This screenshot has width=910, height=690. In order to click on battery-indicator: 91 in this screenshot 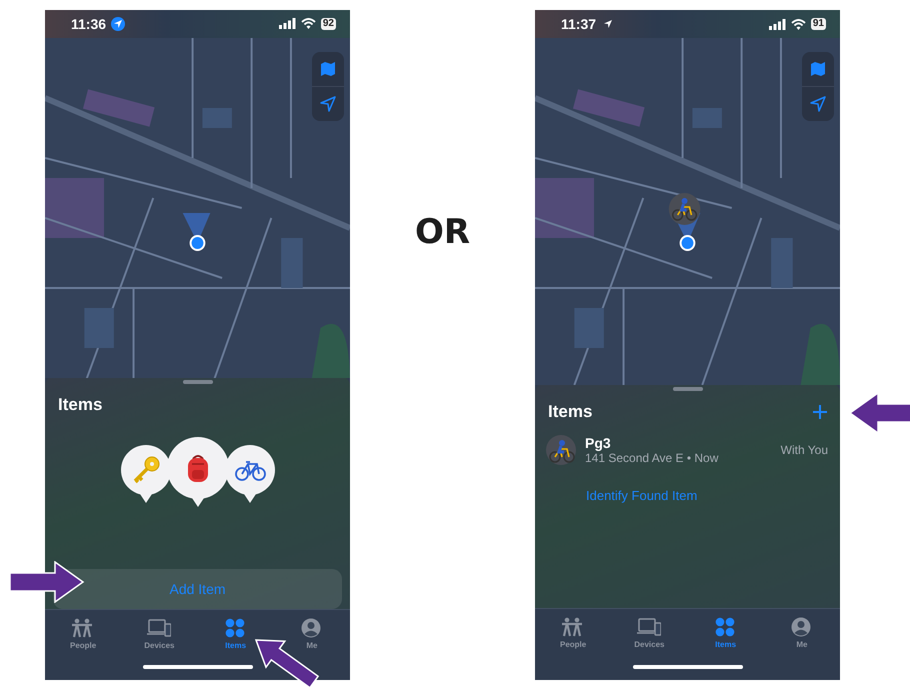, I will do `click(818, 24)`.